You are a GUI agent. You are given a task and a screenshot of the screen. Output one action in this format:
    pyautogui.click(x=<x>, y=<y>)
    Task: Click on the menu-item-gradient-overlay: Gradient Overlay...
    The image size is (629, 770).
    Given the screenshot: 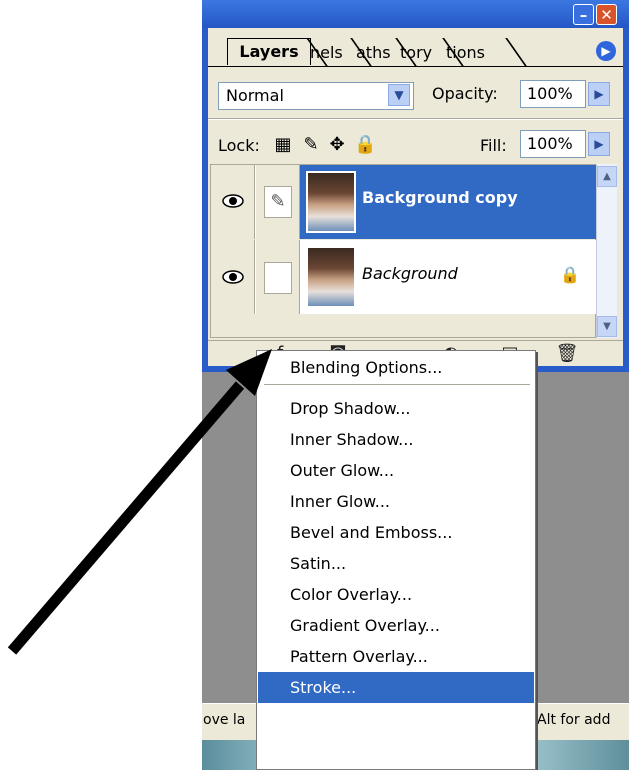 What is the action you would take?
    pyautogui.click(x=396, y=625)
    